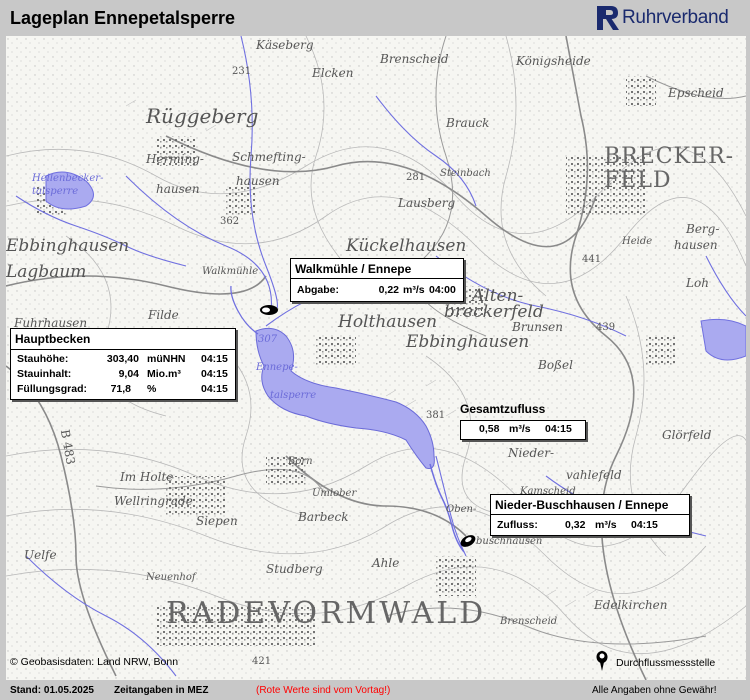 This screenshot has width=750, height=700. Describe the element at coordinates (52, 690) in the screenshot. I see `footer-stand: Stand: 01.05.2025` at that location.